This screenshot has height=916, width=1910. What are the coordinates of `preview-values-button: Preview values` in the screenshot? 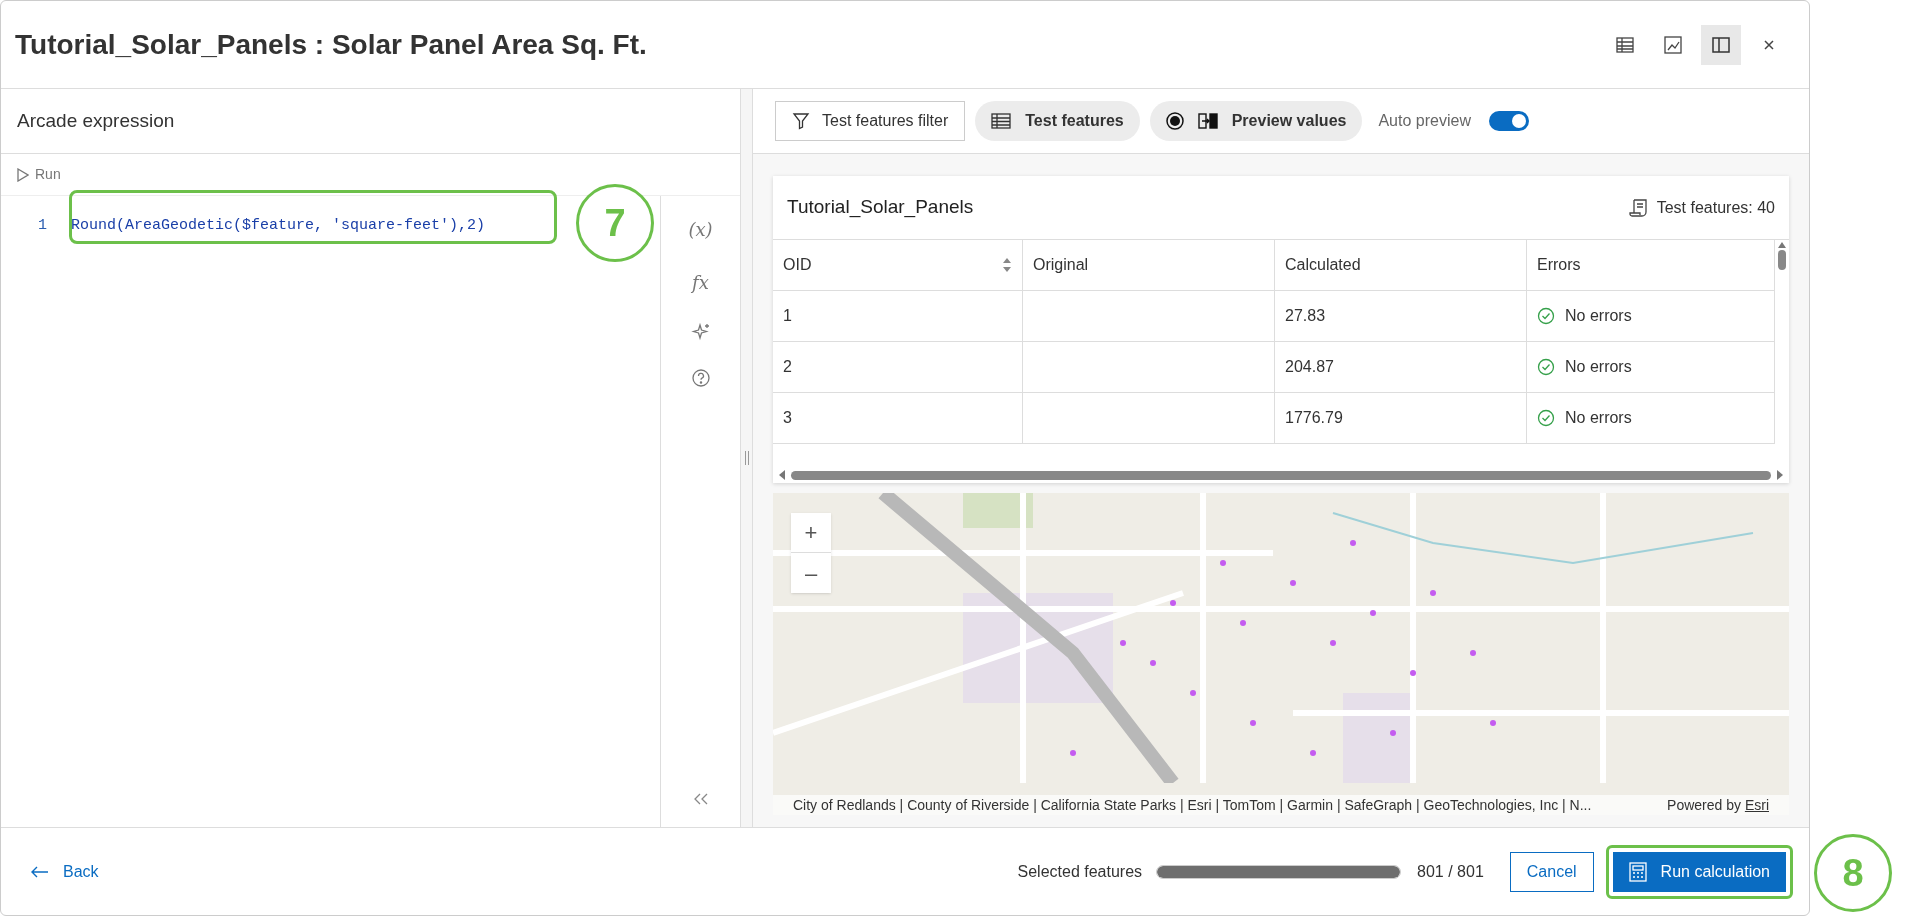 It's located at (1256, 121).